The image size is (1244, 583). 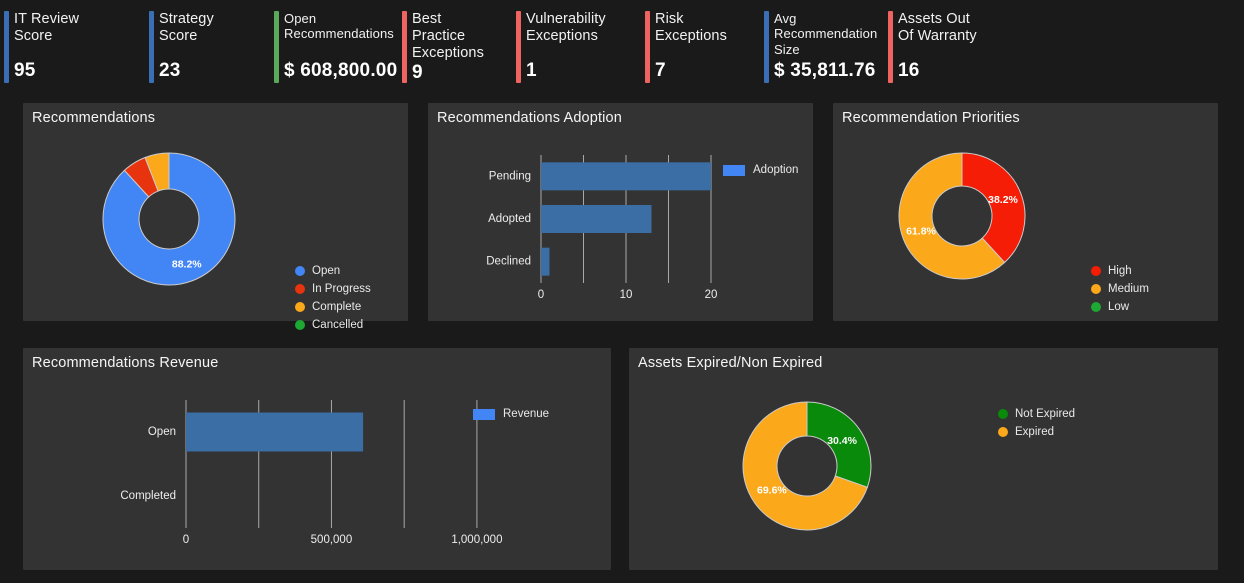 I want to click on donut-slice-label: 38.2%, so click(x=1003, y=200).